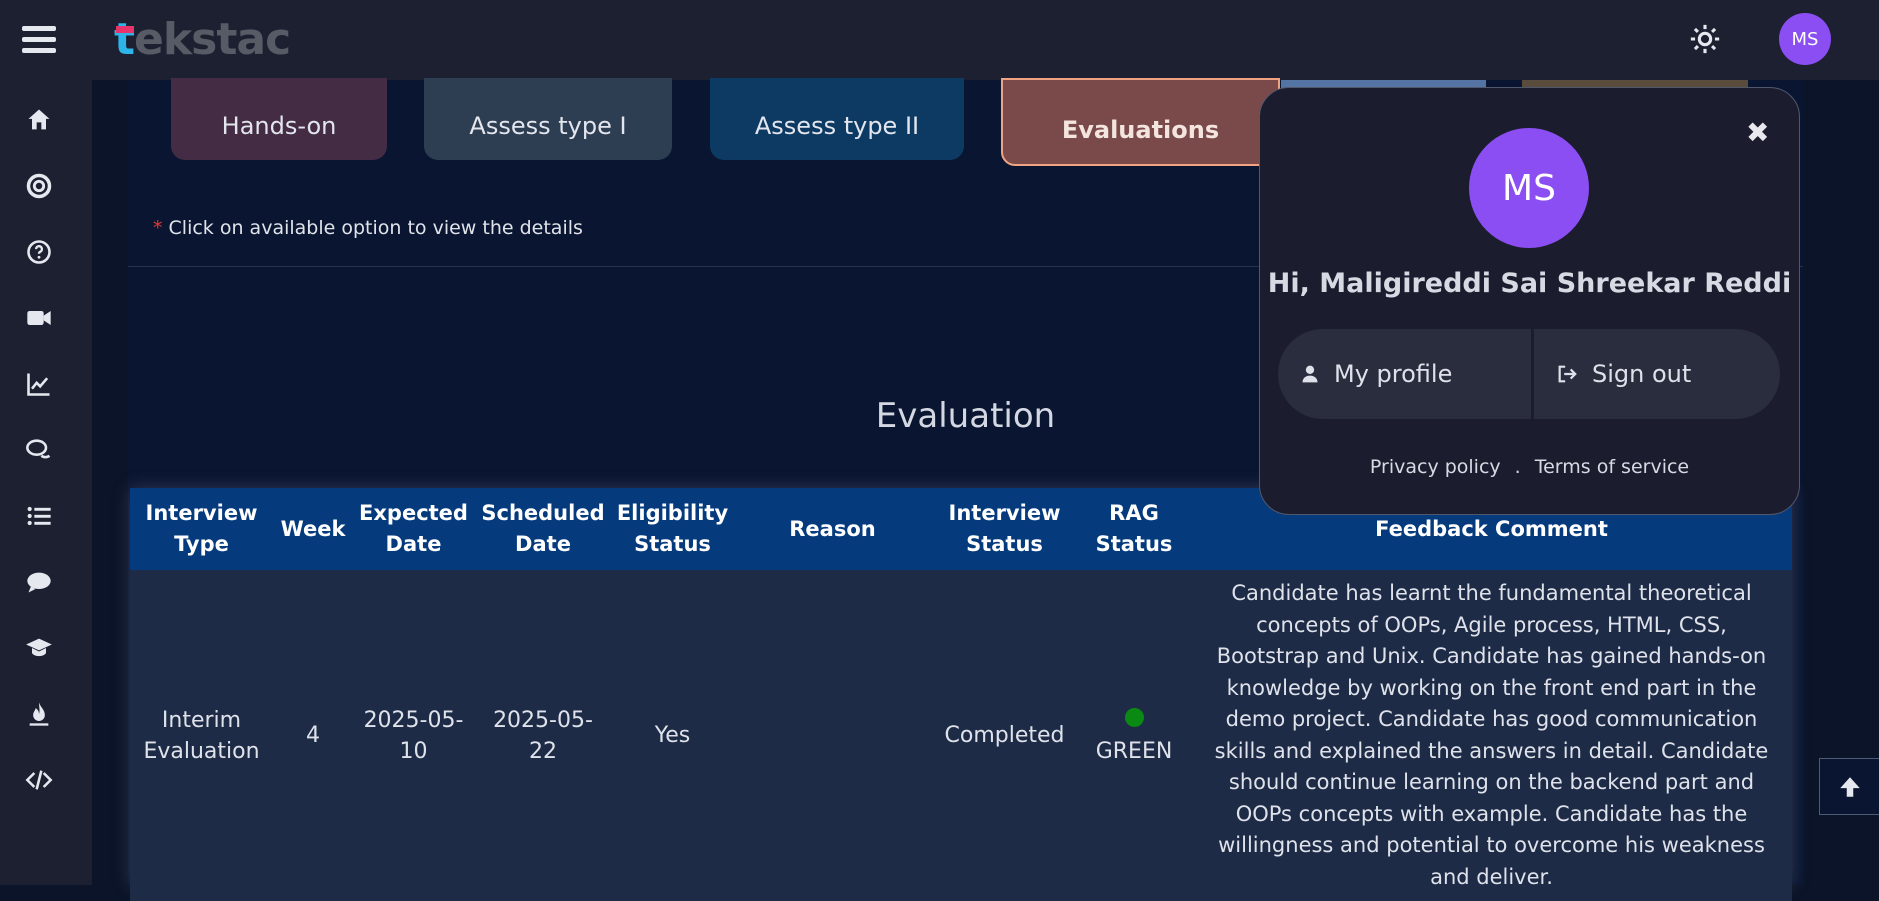 This screenshot has height=901, width=1879. What do you see at coordinates (39, 516) in the screenshot?
I see `list-icon` at bounding box center [39, 516].